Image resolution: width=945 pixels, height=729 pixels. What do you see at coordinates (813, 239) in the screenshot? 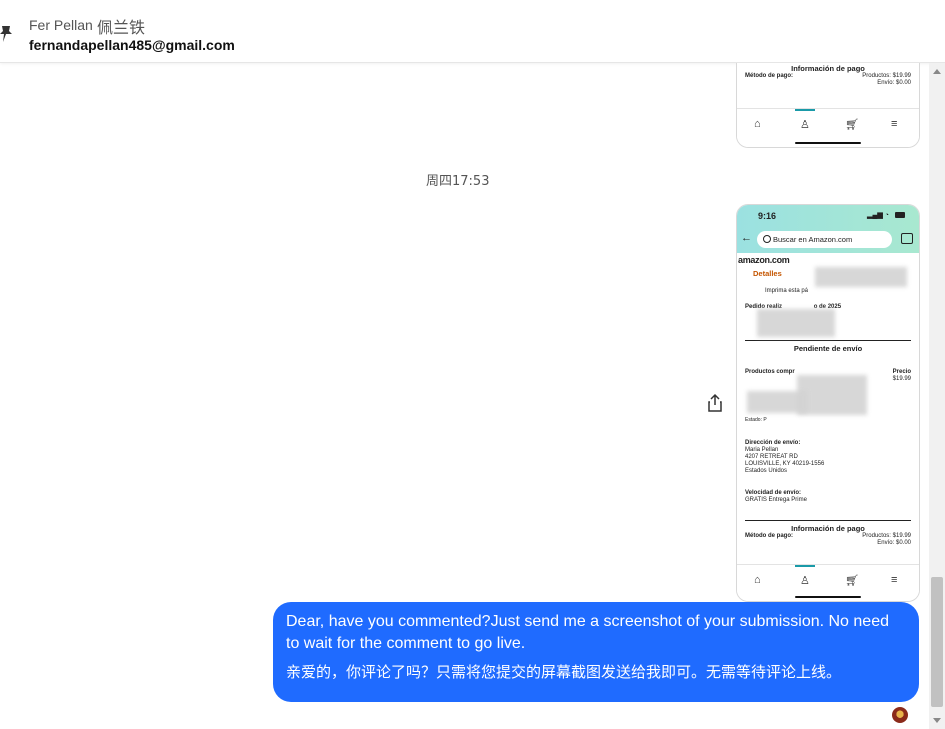
I see `search-placeholder: Buscar en Amazon.com` at bounding box center [813, 239].